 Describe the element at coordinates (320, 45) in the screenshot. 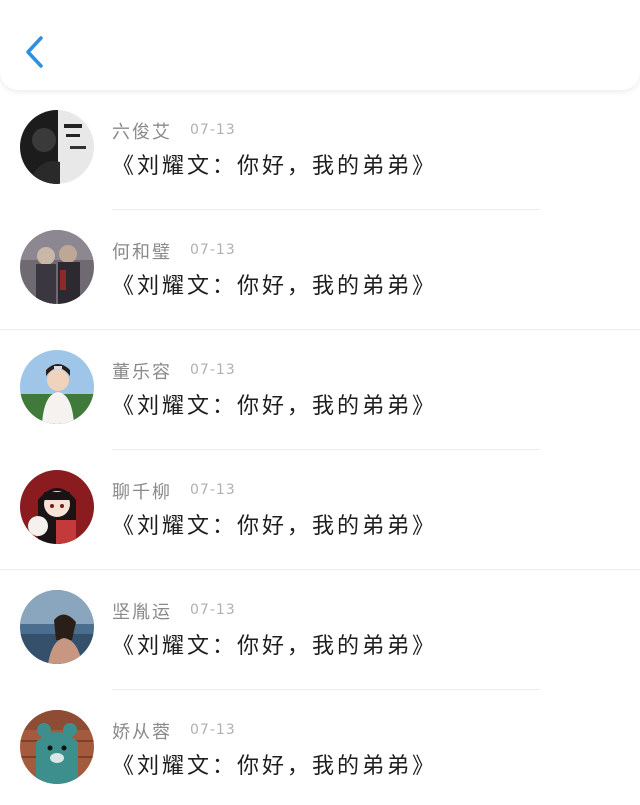

I see `top-bar` at that location.